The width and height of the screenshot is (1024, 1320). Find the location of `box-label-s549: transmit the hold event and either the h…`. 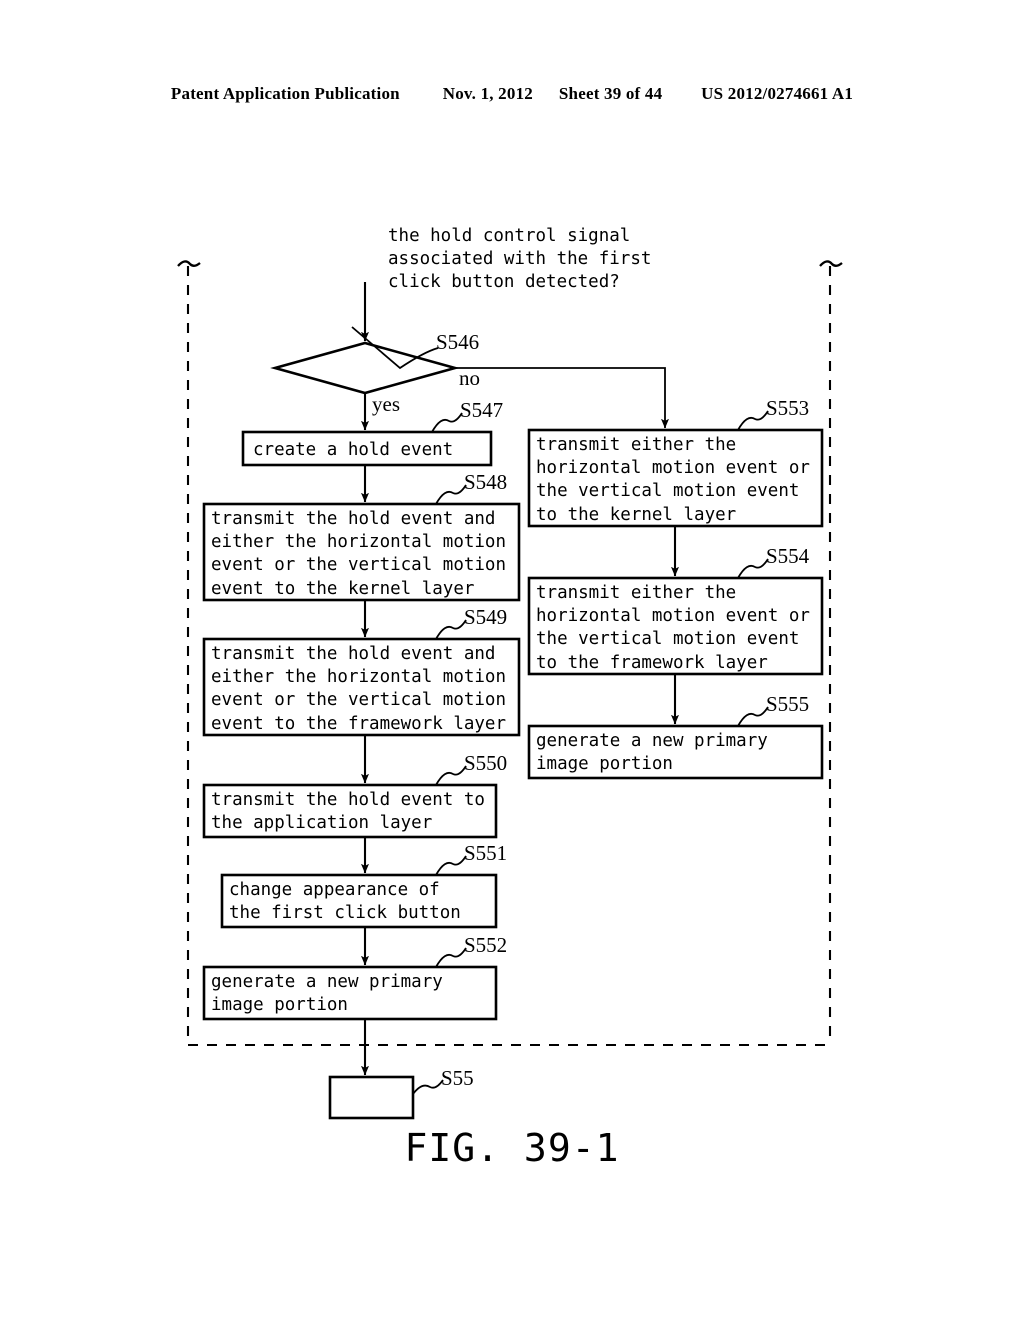

box-label-s549: transmit the hold event and either the h… is located at coordinates (359, 689).